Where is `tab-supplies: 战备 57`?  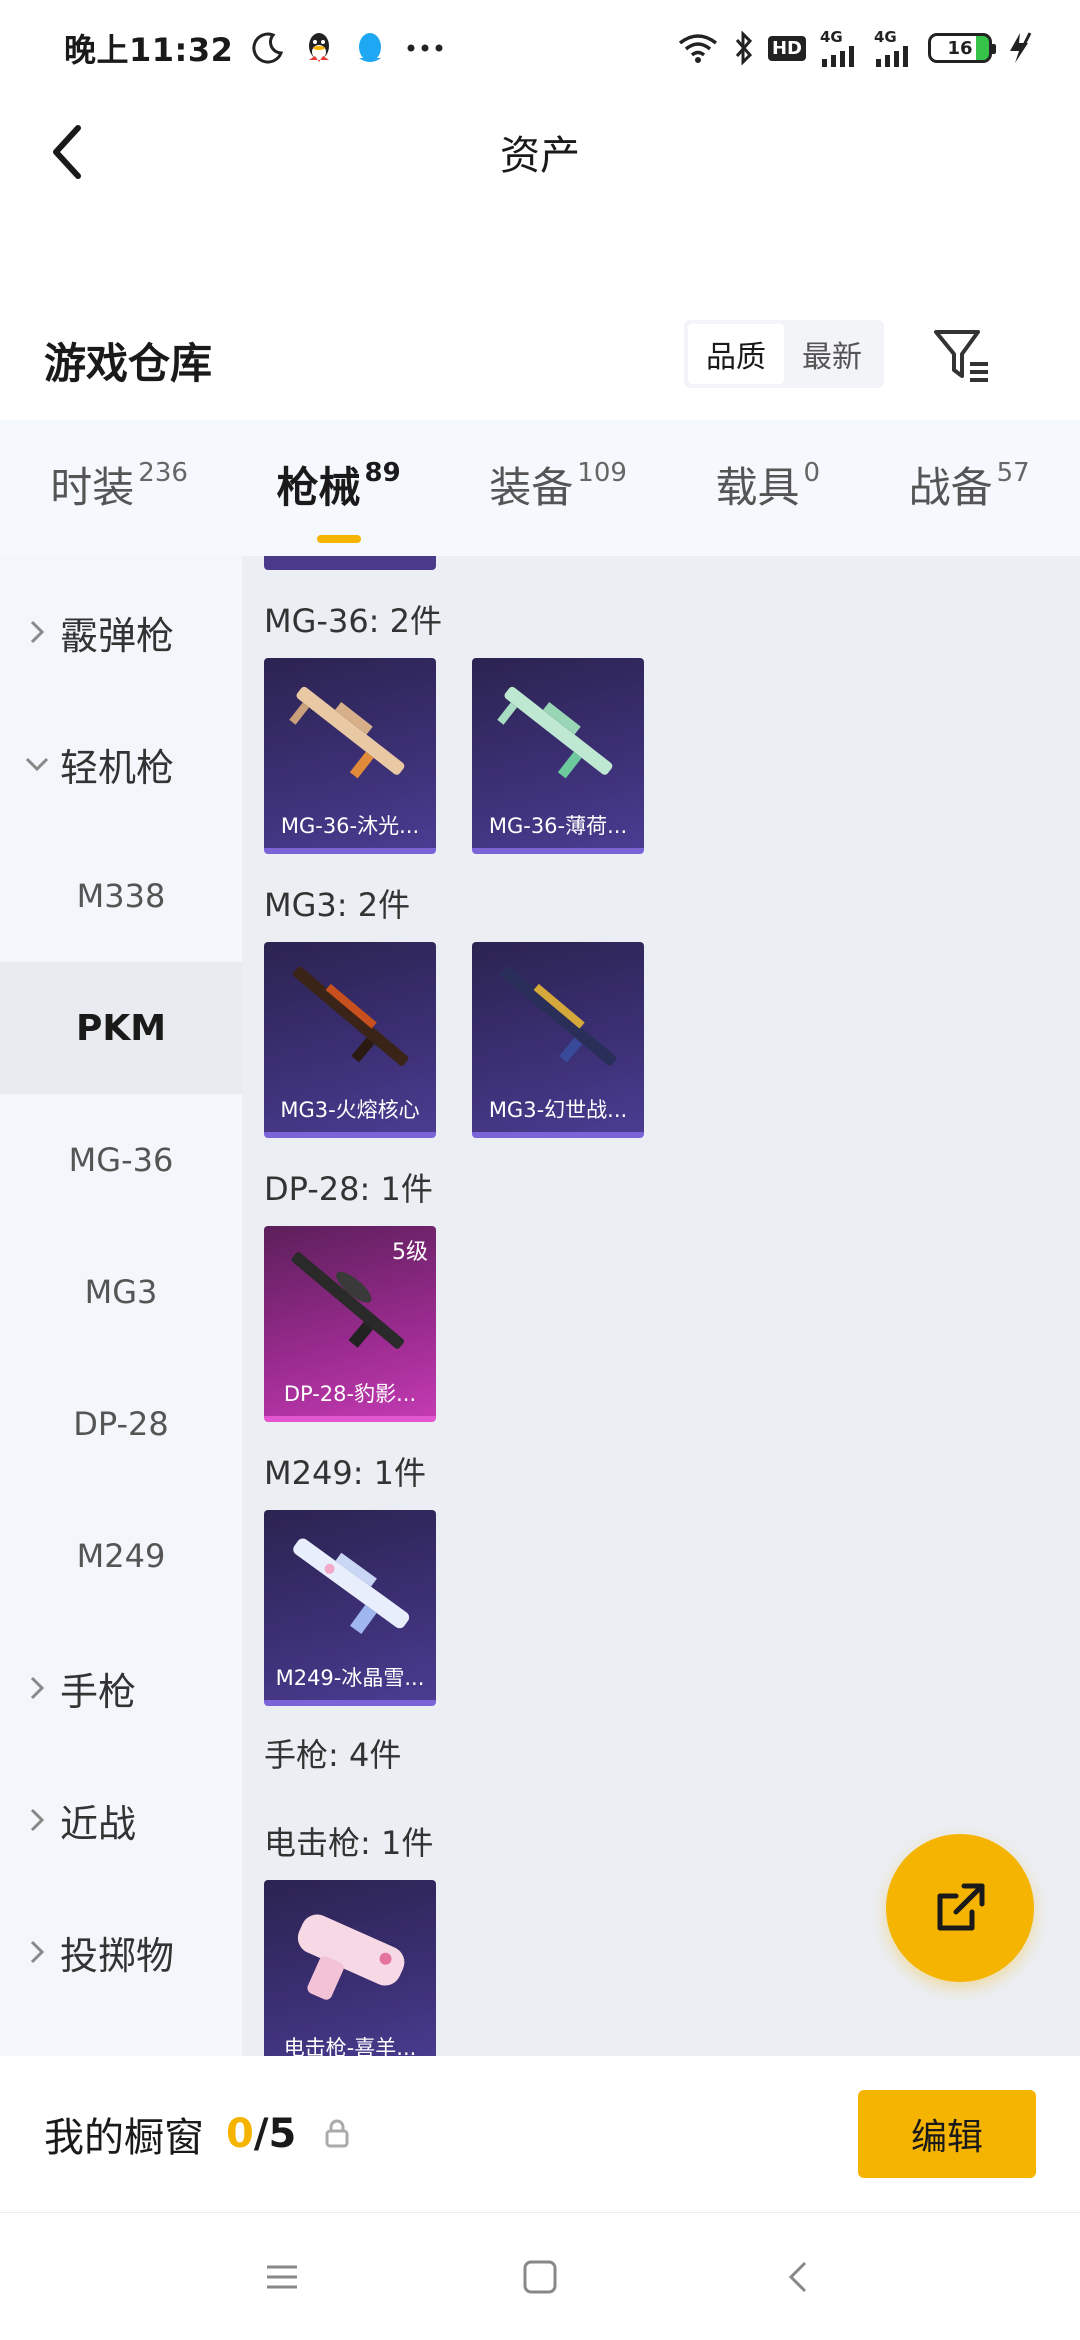
tab-supplies: 战备 57 is located at coordinates (969, 488).